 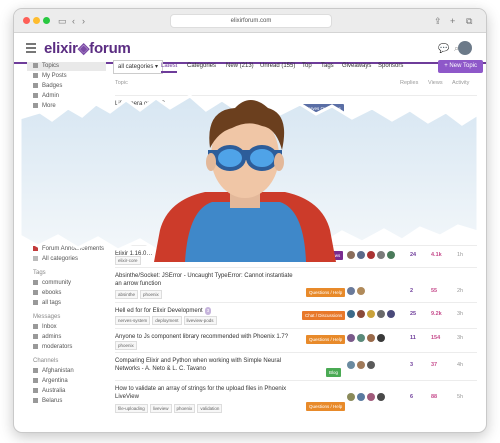 What do you see at coordinates (47, 337) in the screenshot?
I see `sidebar-message-admins: admins` at bounding box center [47, 337].